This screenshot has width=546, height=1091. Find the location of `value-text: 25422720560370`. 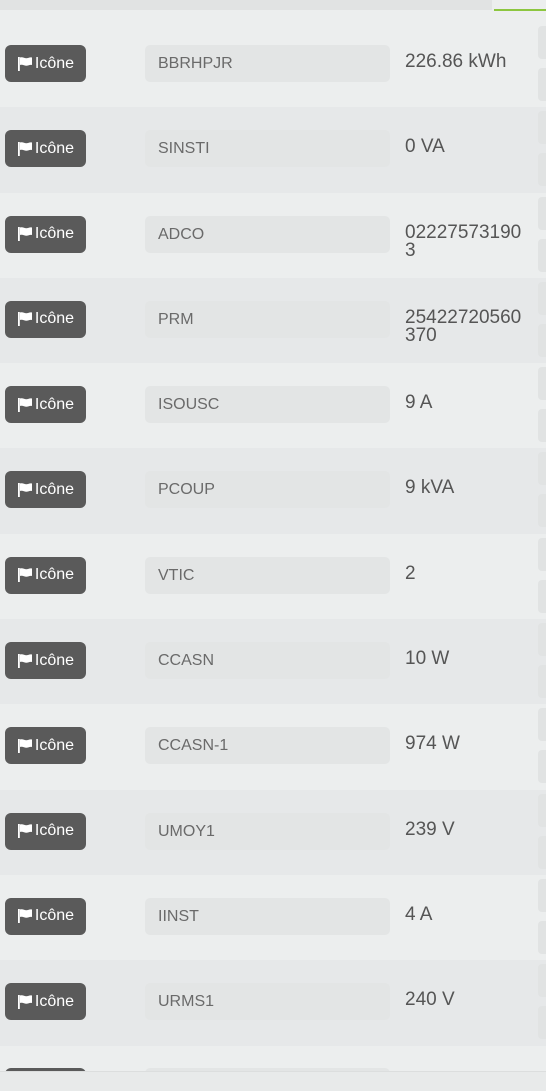

value-text: 25422720560370 is located at coordinates (463, 326).